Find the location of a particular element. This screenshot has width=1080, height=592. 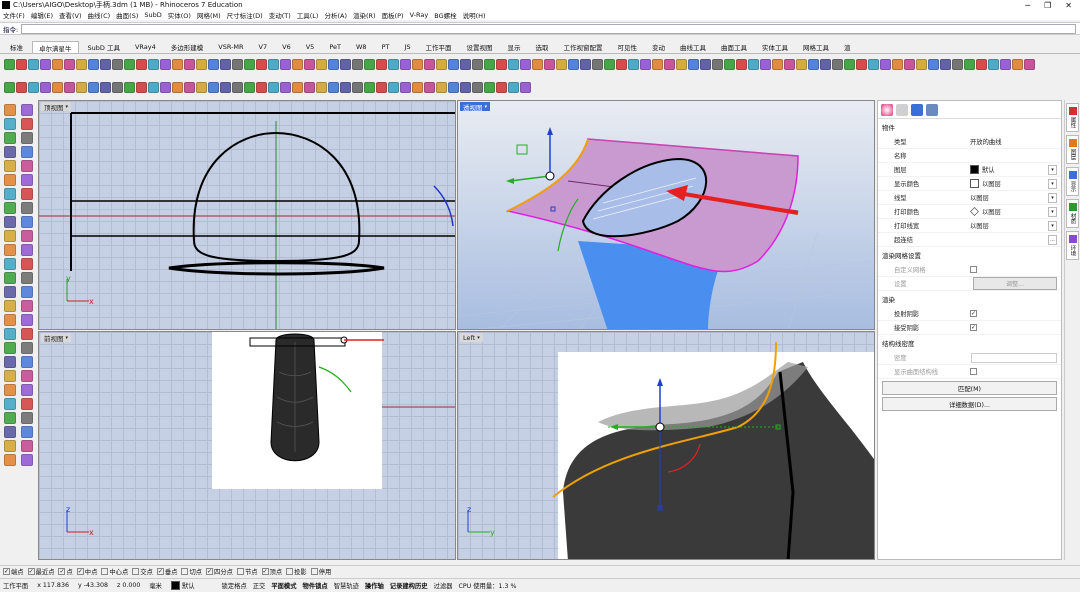

side-tab: 显示 is located at coordinates (1072, 181).